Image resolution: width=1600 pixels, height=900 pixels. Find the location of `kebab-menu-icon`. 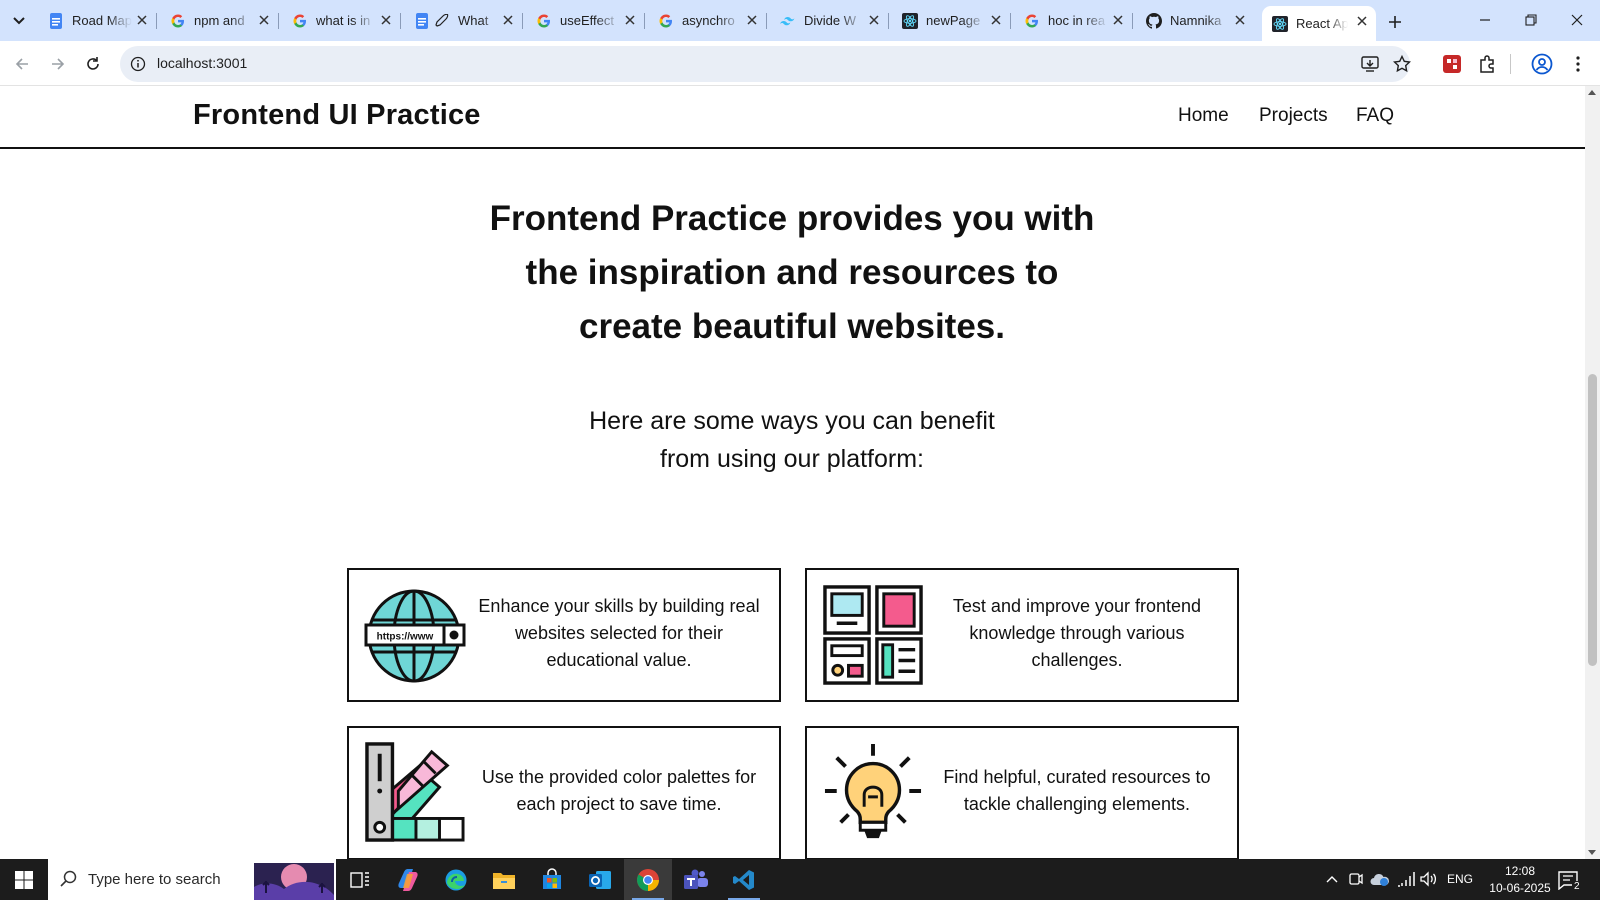

kebab-menu-icon is located at coordinates (1578, 64).